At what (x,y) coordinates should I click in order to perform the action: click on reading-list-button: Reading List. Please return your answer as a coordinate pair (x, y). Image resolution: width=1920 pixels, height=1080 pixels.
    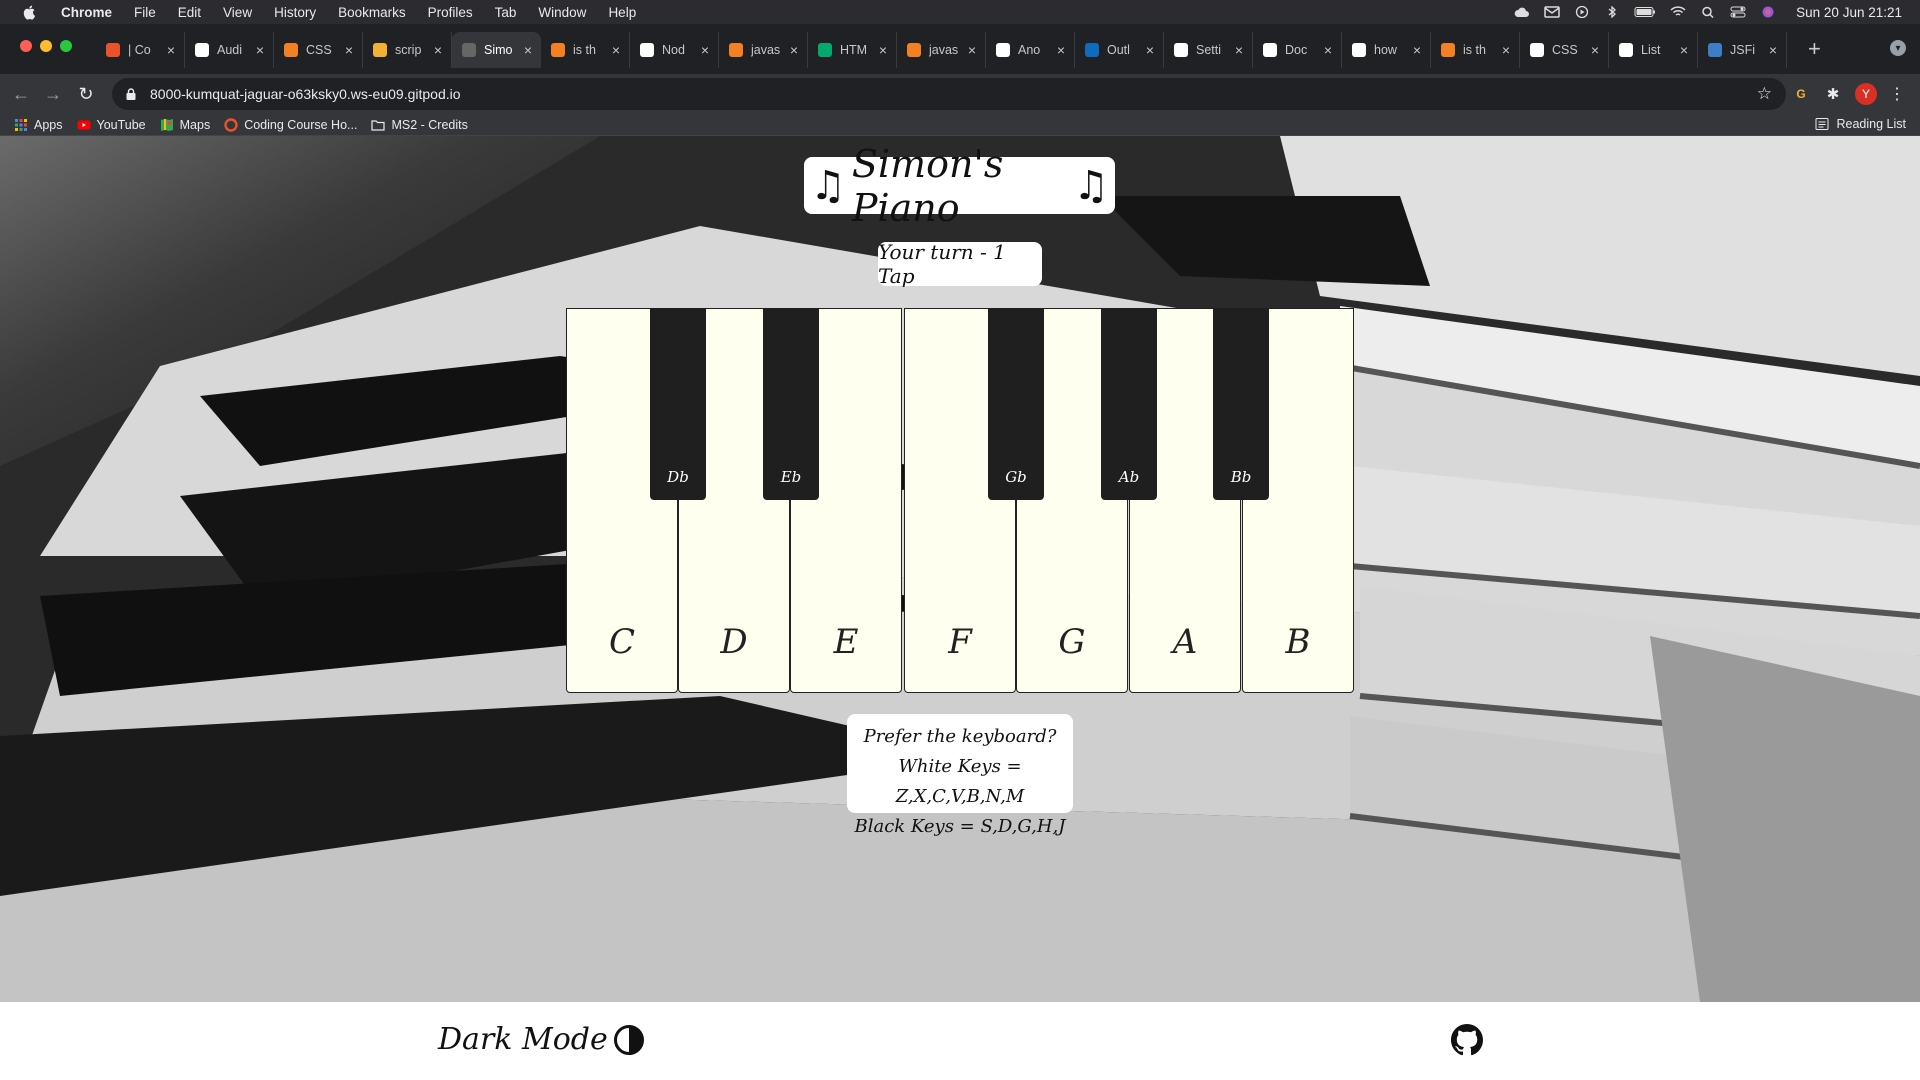
    Looking at the image, I should click on (1860, 124).